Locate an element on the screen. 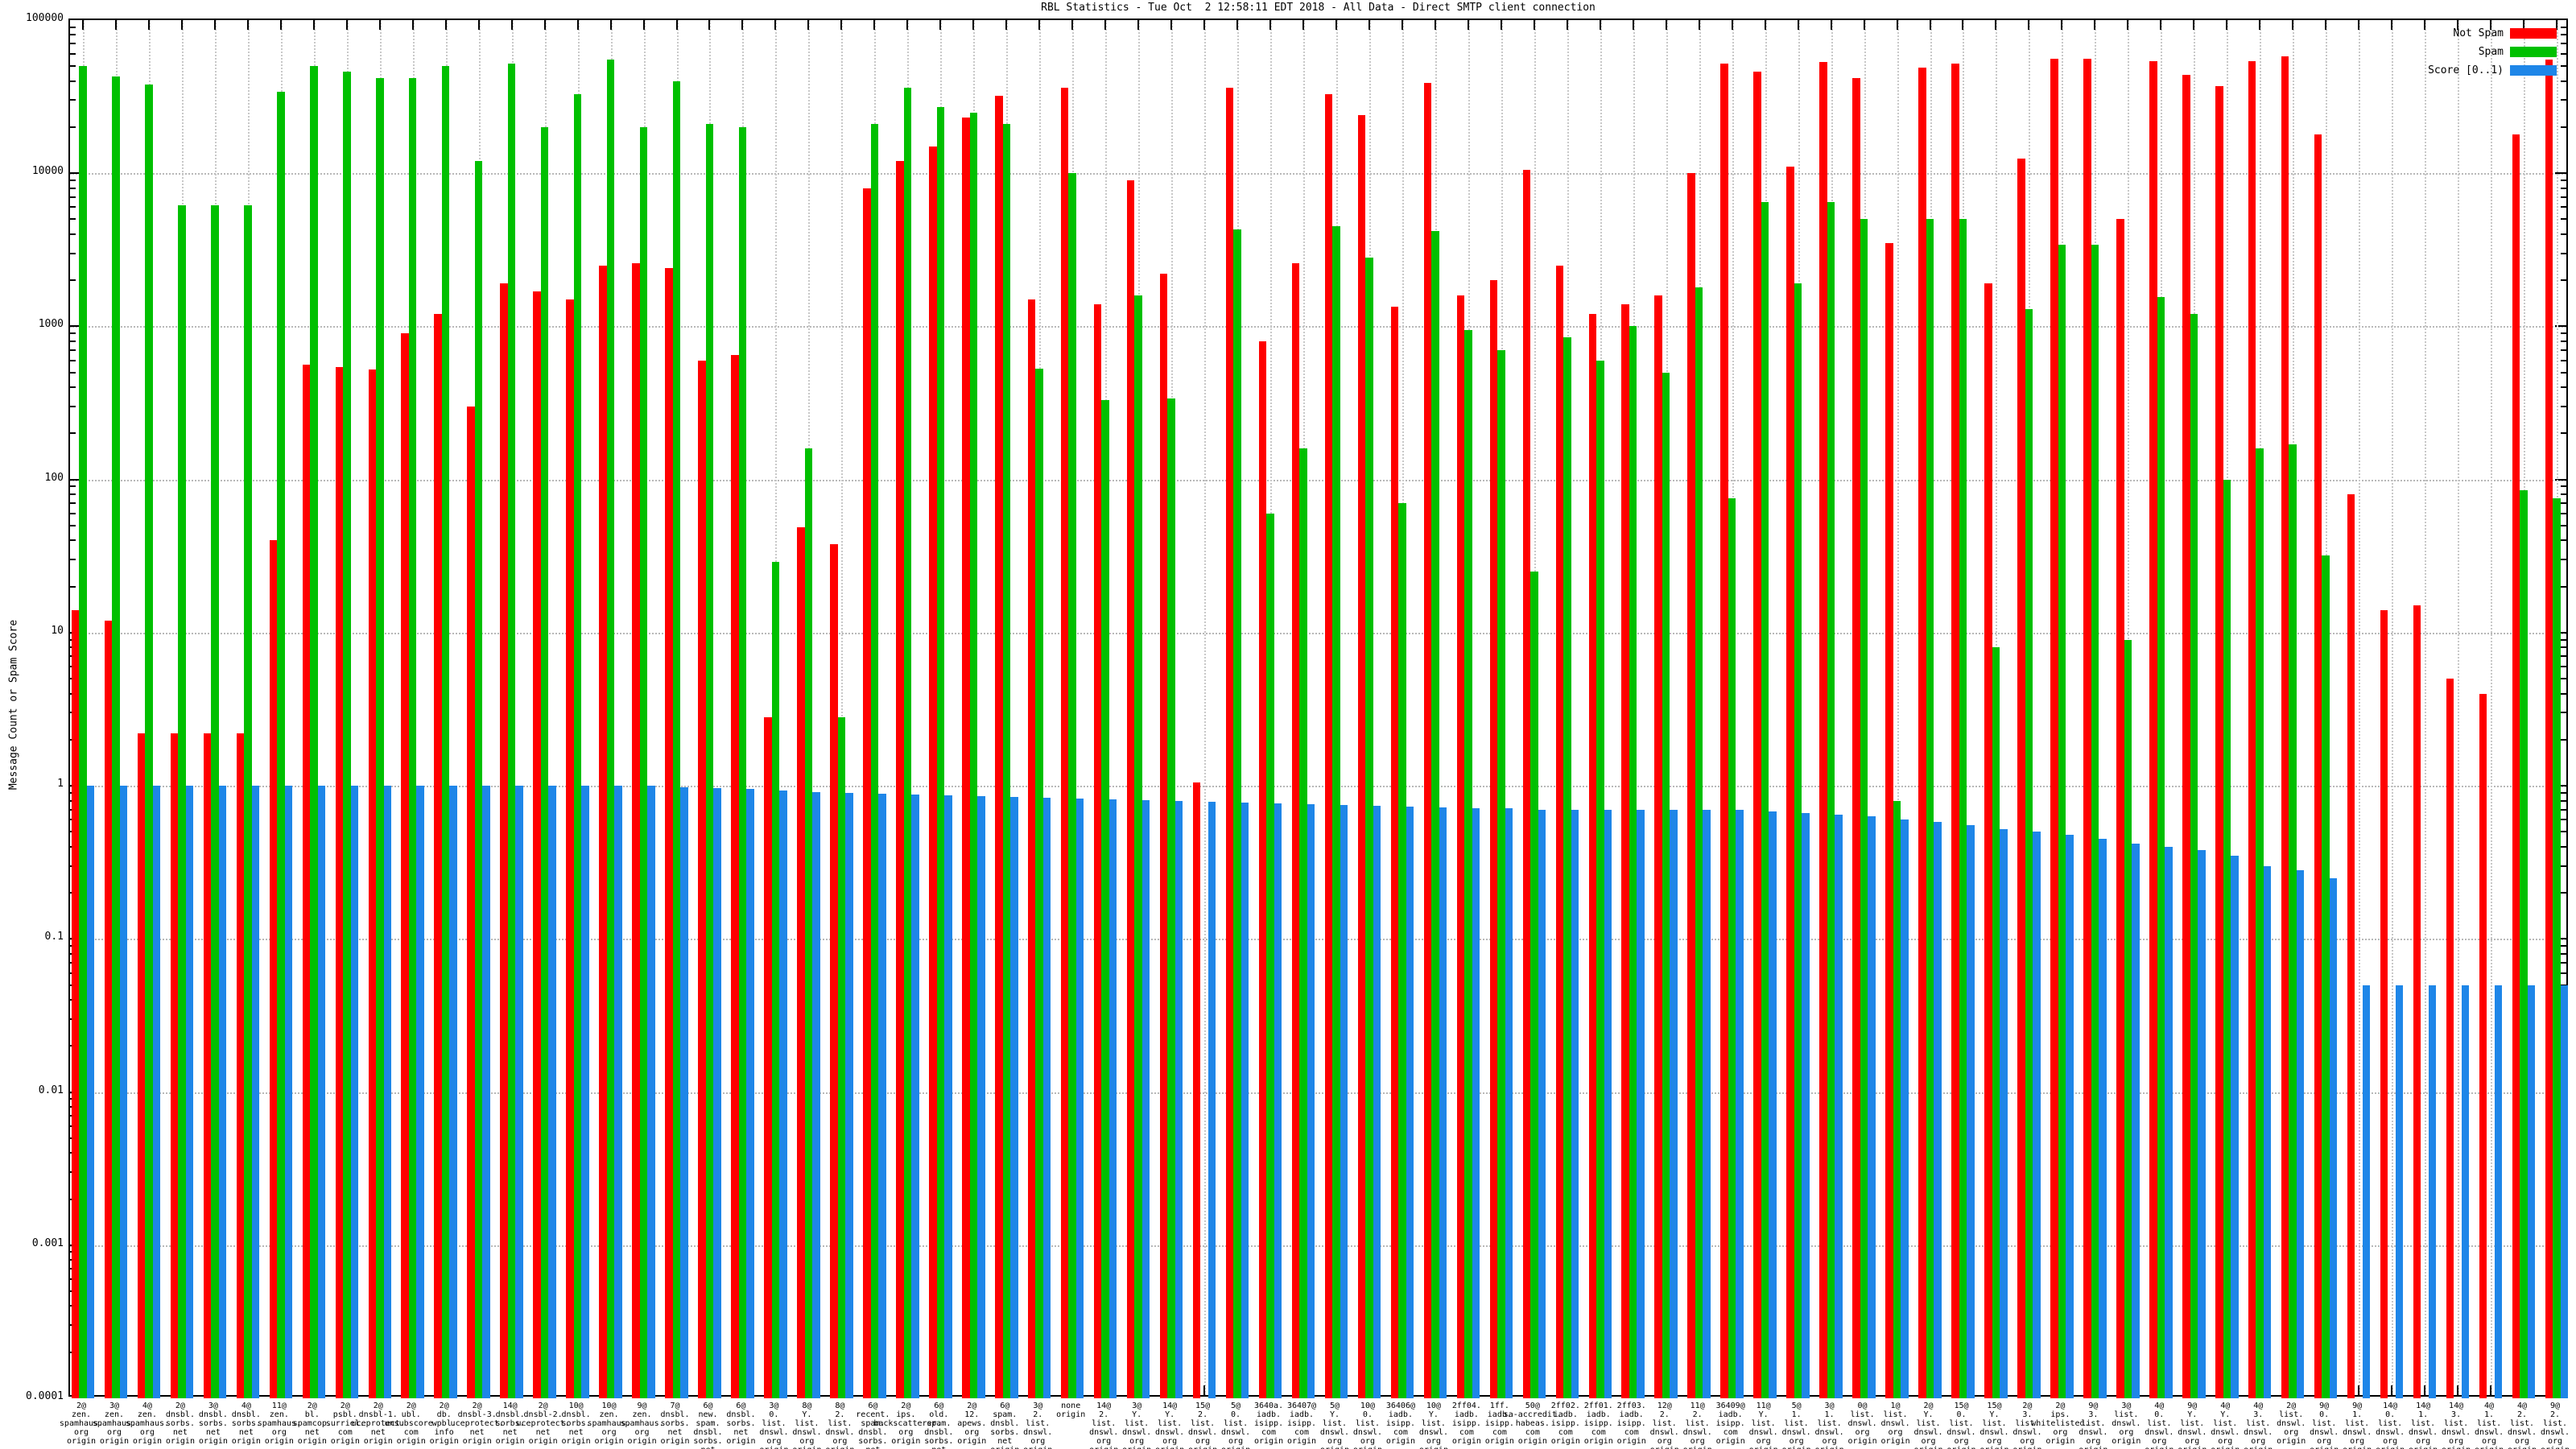 This screenshot has height=1449, width=2576. x-bottom-tick is located at coordinates (2491, 1390).